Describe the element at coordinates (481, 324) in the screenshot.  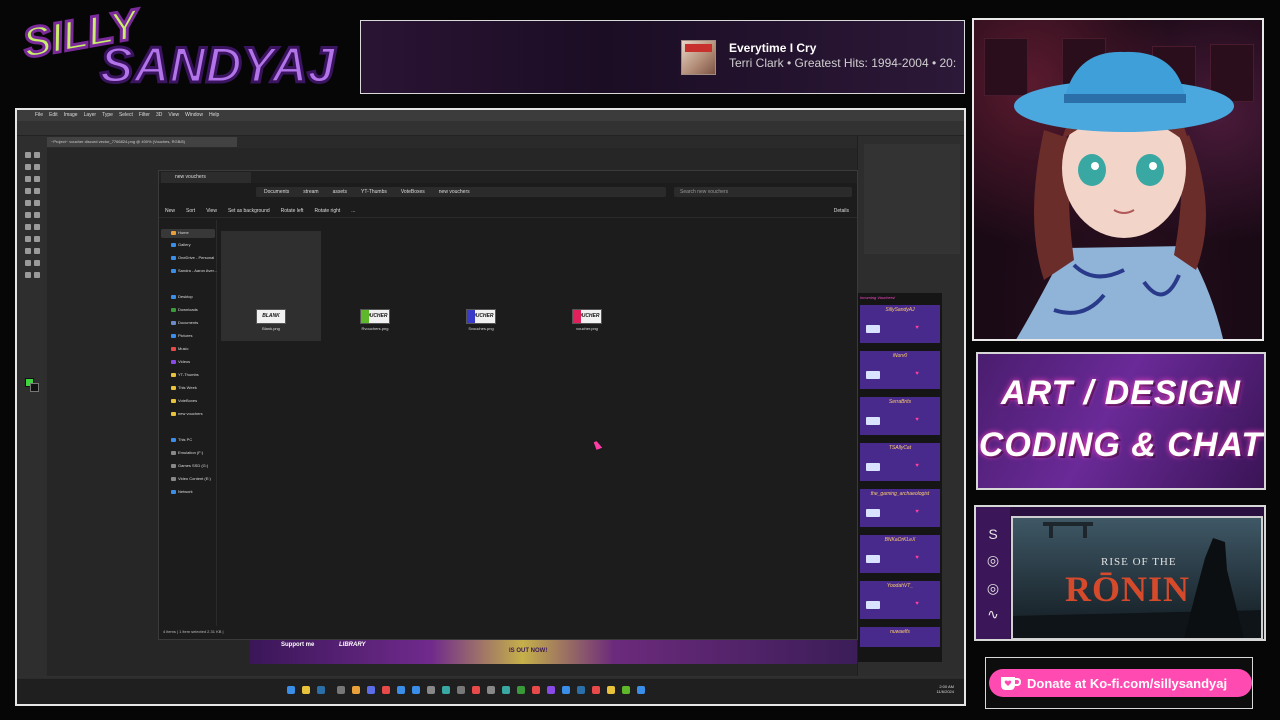
I see `file-item: VOUCHER Svouches.png` at that location.